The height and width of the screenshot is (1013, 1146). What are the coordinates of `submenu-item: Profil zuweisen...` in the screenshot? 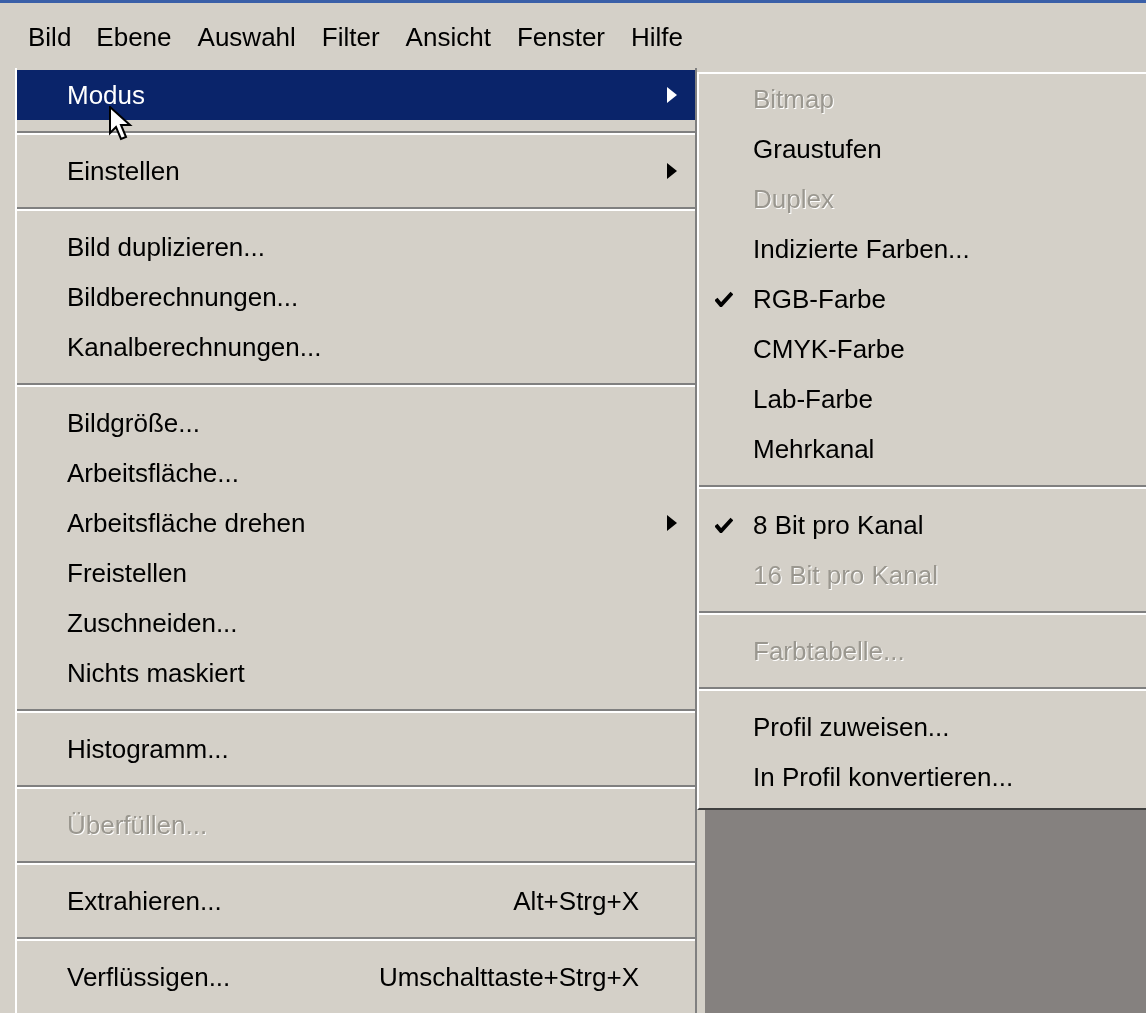 It's located at (922, 727).